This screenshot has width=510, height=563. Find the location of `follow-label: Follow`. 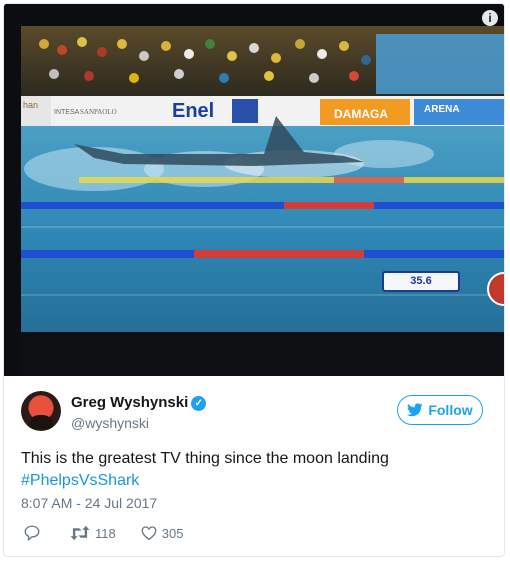

follow-label: Follow is located at coordinates (450, 410).